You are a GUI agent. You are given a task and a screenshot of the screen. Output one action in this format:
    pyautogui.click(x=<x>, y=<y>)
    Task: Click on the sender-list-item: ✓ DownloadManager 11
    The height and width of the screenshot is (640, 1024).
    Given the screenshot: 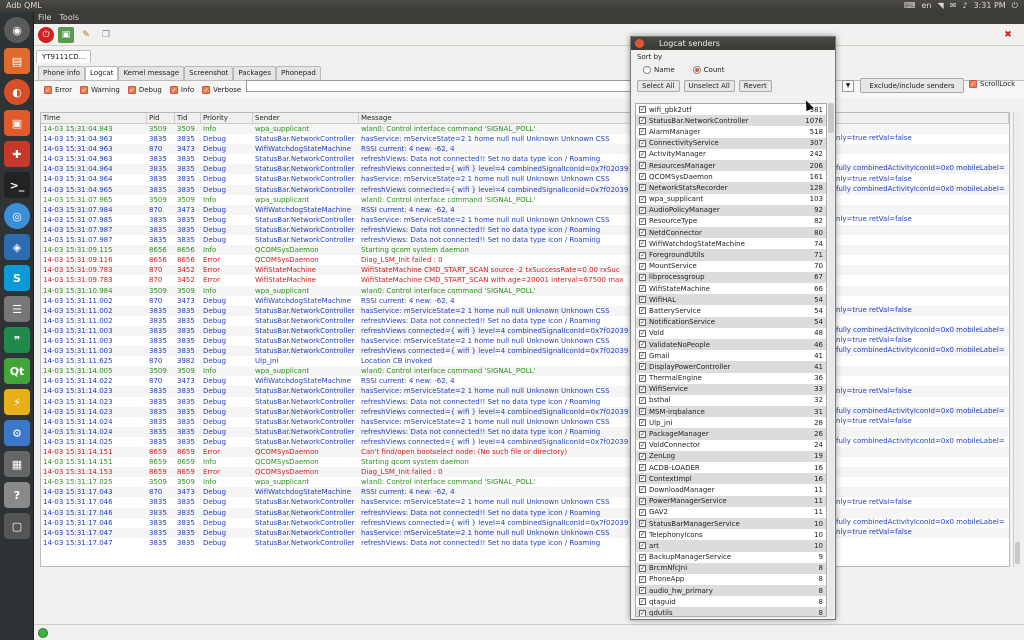 What is the action you would take?
    pyautogui.click(x=731, y=489)
    